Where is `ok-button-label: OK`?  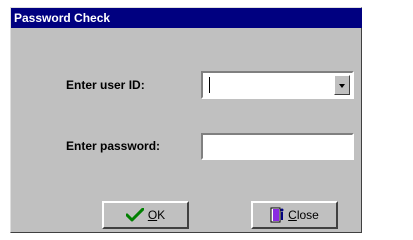 ok-button-label: OK is located at coordinates (156, 215).